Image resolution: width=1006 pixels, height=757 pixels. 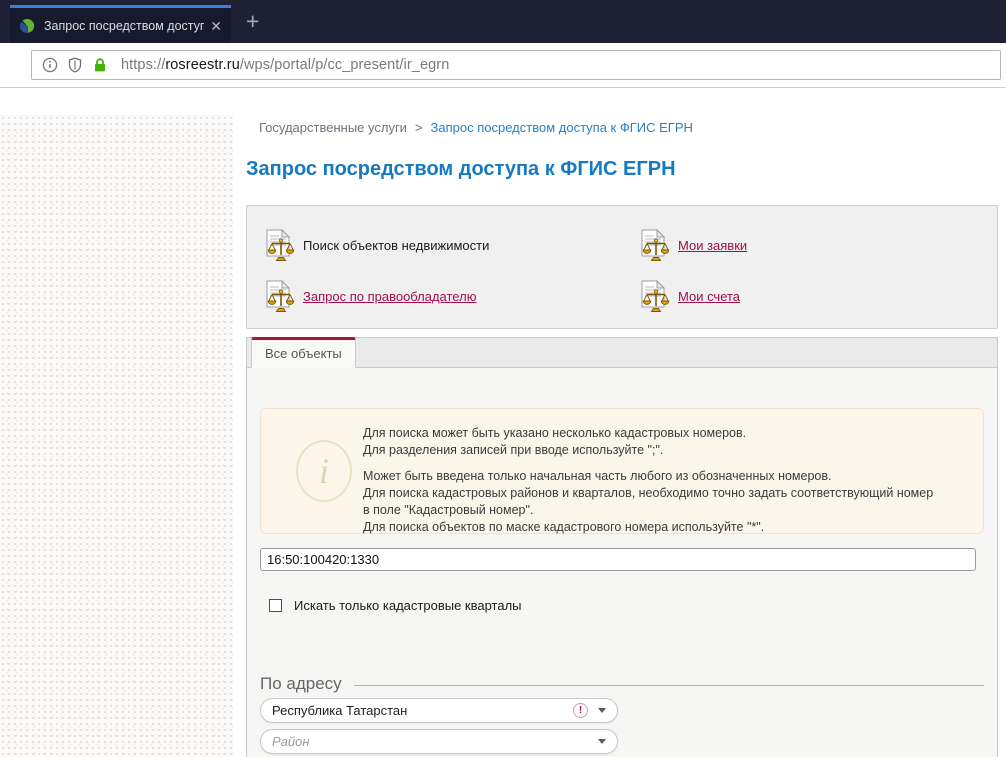 I want to click on quarters-checkbox-row: Искать только кадастровые кварталы, so click(x=633, y=605).